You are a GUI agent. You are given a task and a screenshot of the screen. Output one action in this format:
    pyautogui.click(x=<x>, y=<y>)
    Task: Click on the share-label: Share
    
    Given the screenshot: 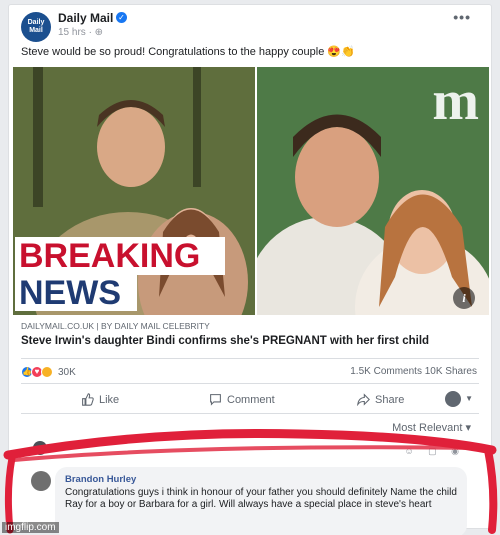 What is the action you would take?
    pyautogui.click(x=390, y=399)
    